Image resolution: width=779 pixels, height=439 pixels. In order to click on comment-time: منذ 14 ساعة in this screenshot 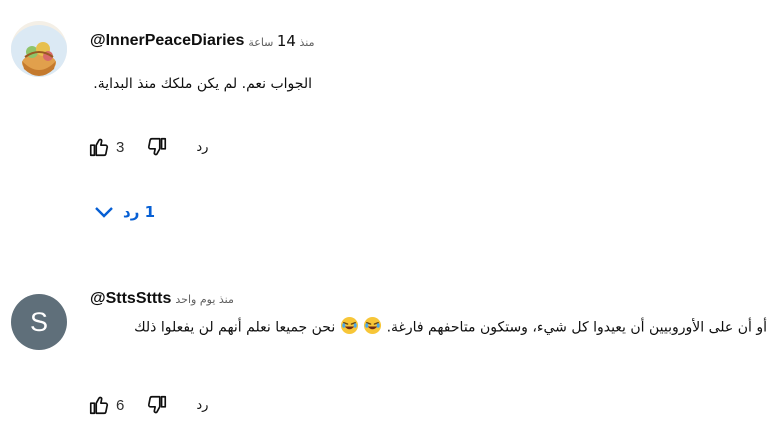, I will do `click(281, 41)`.